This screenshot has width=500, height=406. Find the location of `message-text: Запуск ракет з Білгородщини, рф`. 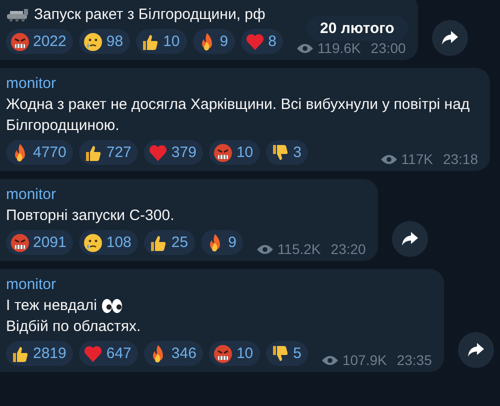

message-text: Запуск ракет з Білгородщини, рф is located at coordinates (150, 15).